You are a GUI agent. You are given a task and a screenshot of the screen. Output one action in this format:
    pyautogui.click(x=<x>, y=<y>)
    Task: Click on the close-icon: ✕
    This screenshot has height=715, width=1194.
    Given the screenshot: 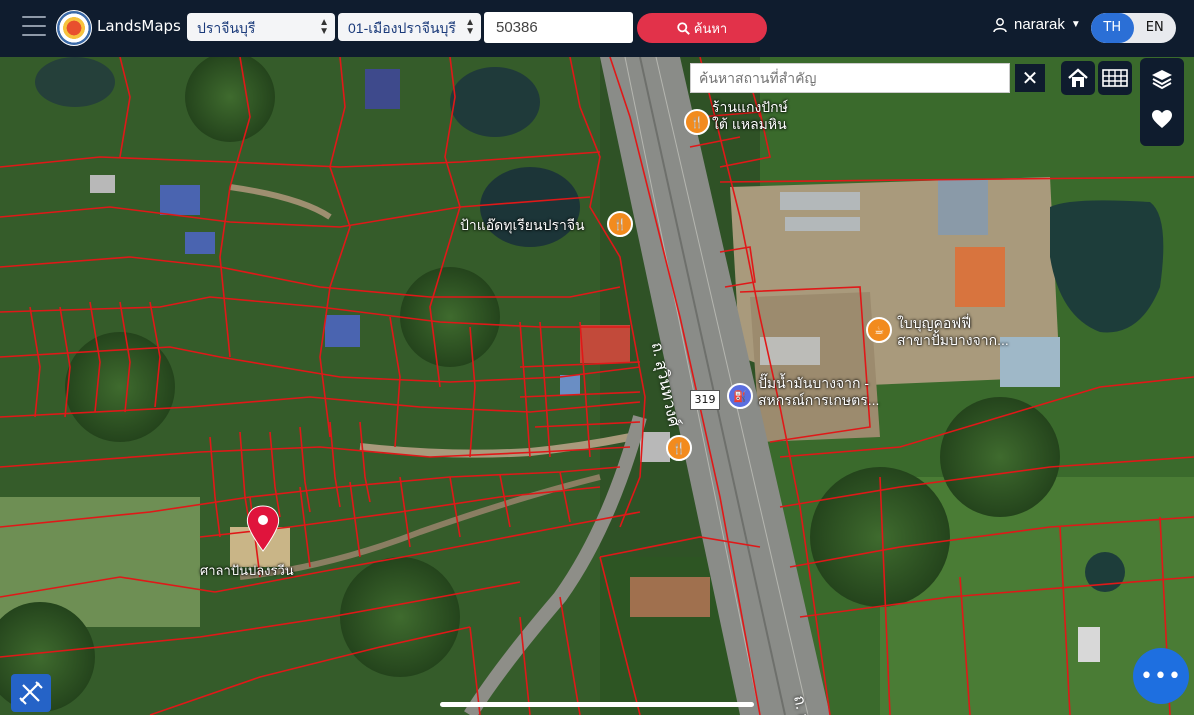 What is the action you would take?
    pyautogui.click(x=1030, y=78)
    